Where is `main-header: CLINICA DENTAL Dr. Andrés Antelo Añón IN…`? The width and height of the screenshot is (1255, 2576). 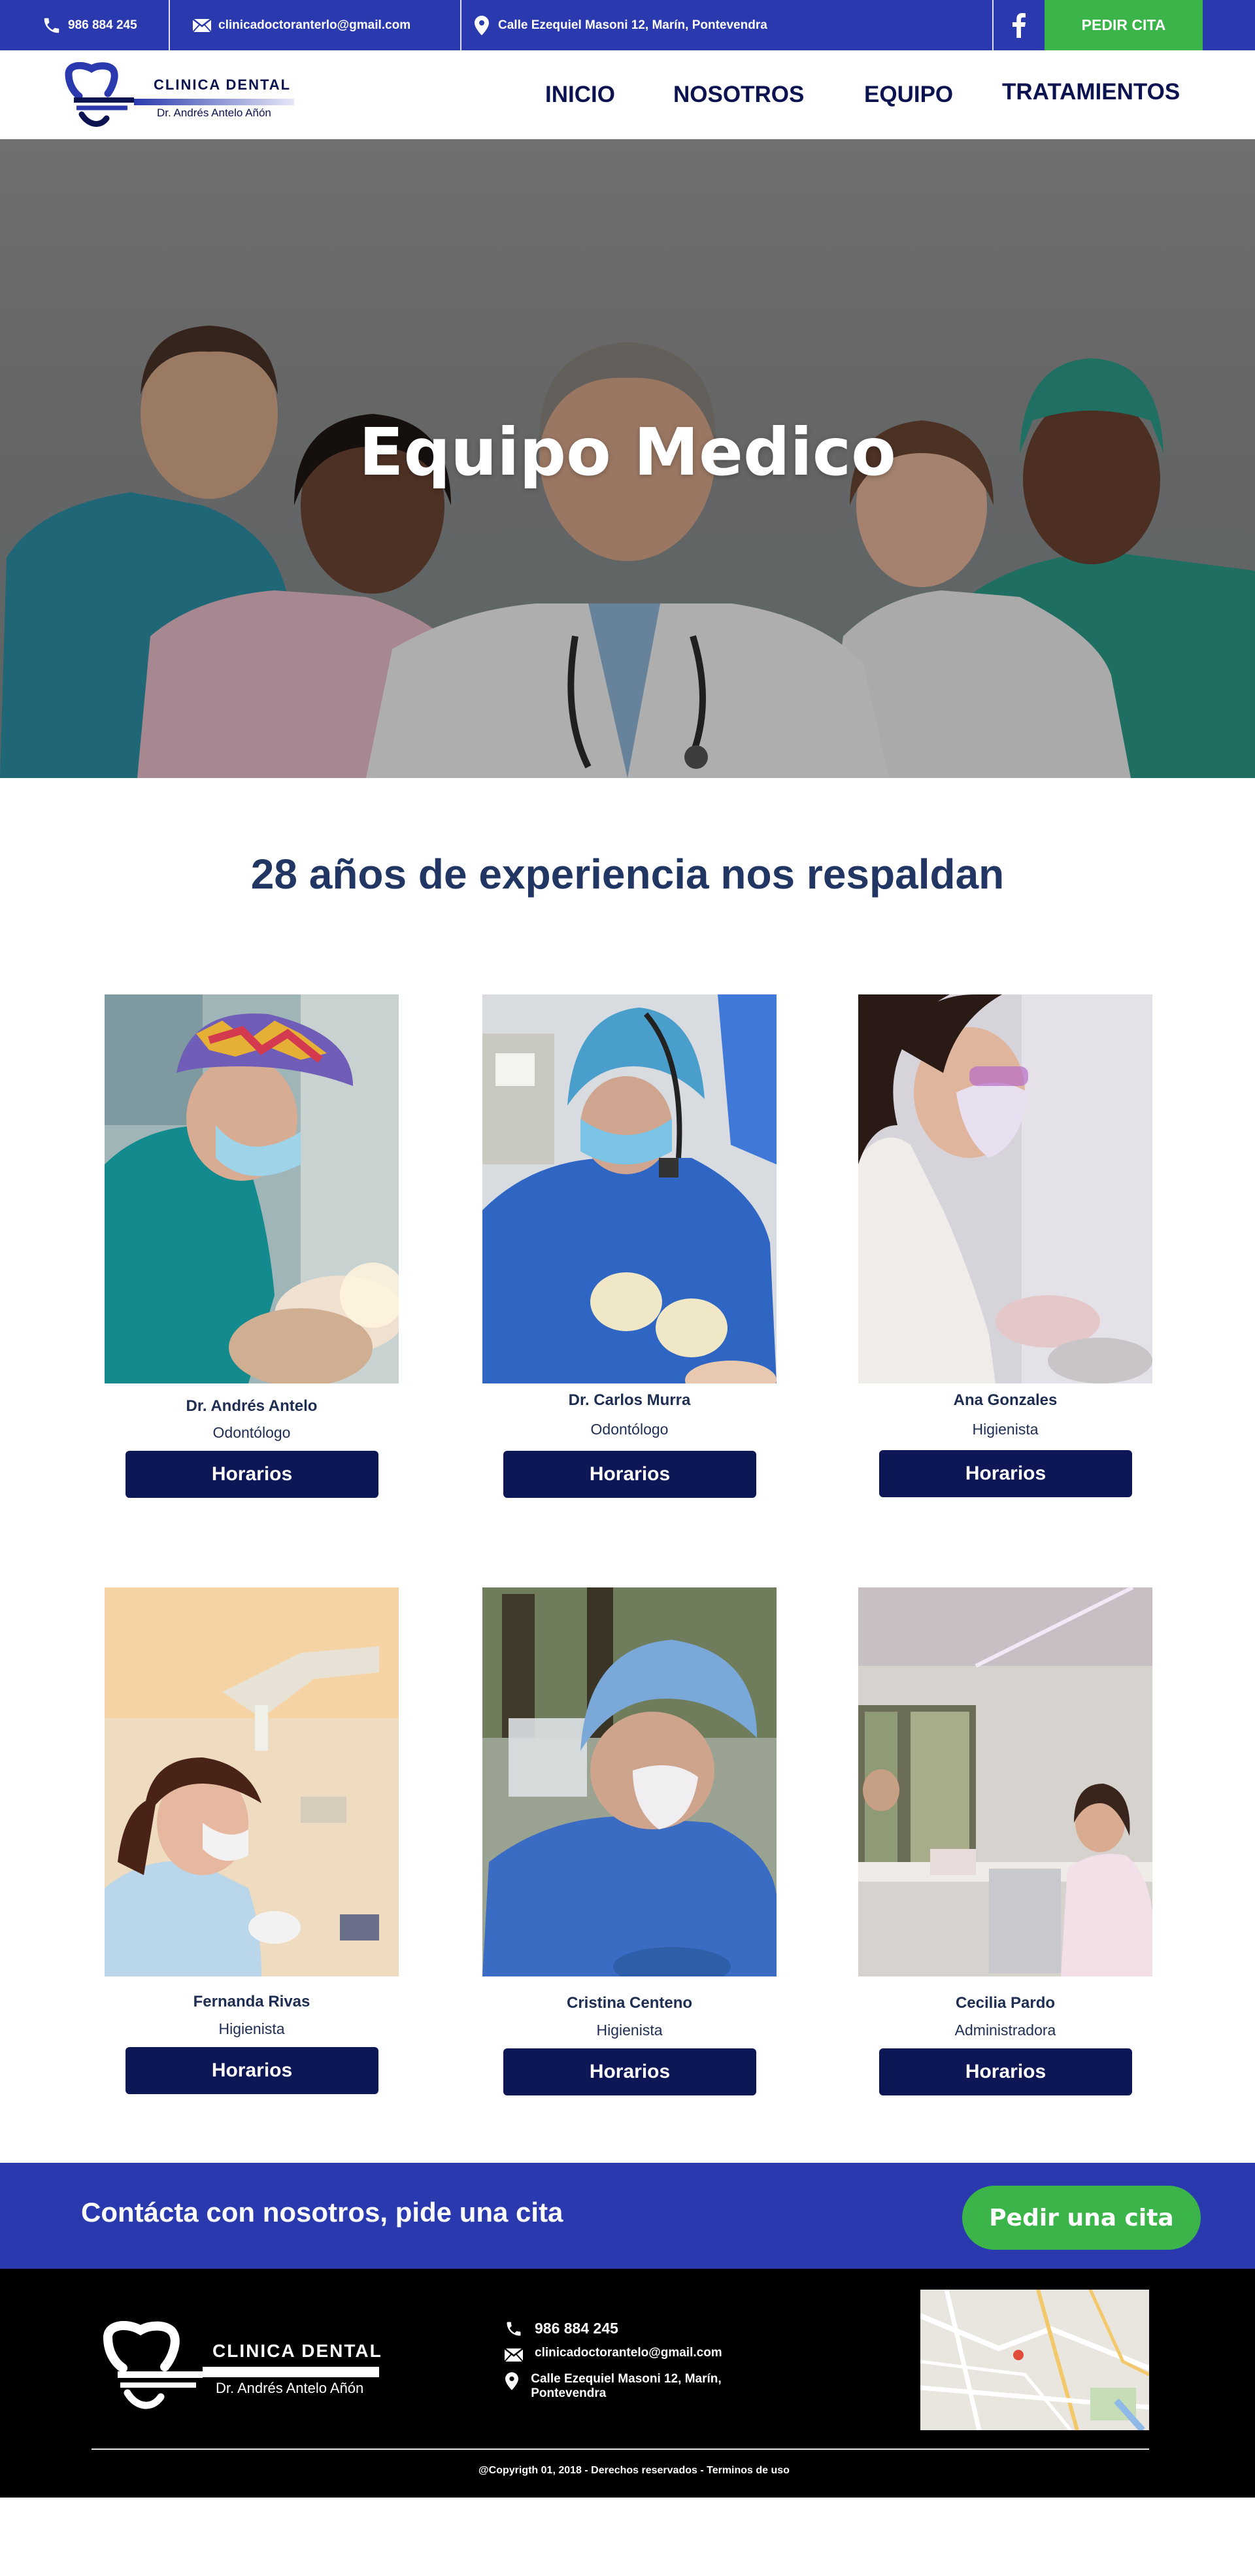
main-header: CLINICA DENTAL Dr. Andrés Antelo Añón IN… is located at coordinates (627, 94).